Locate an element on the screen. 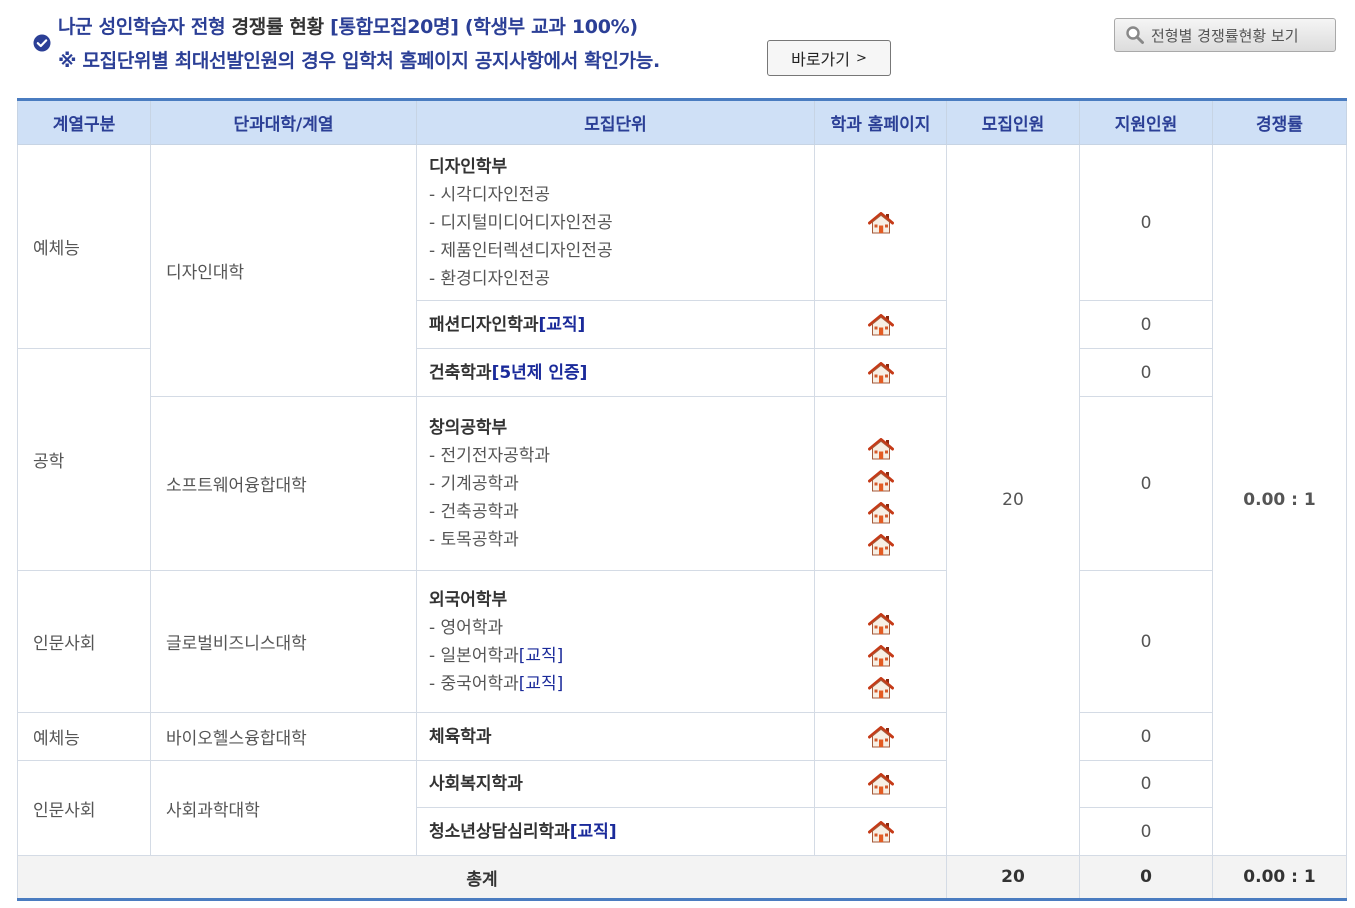 Image resolution: width=1355 pixels, height=908 pixels. table-row: 인문사회 사회과학대학 사회복지학과 0 is located at coordinates (682, 808).